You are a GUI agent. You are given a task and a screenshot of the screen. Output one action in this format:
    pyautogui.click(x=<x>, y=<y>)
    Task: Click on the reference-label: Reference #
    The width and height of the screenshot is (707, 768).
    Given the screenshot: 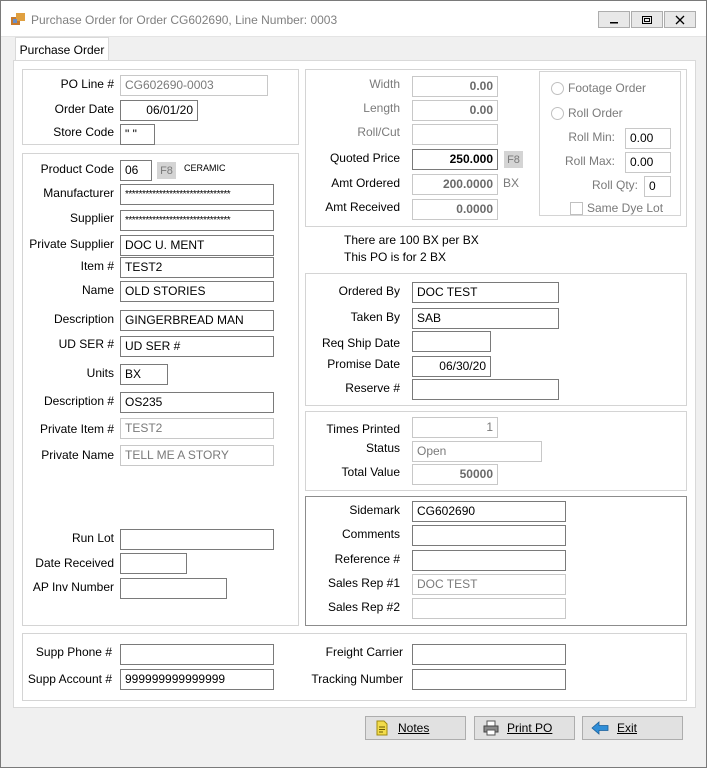 What is the action you would take?
    pyautogui.click(x=367, y=559)
    